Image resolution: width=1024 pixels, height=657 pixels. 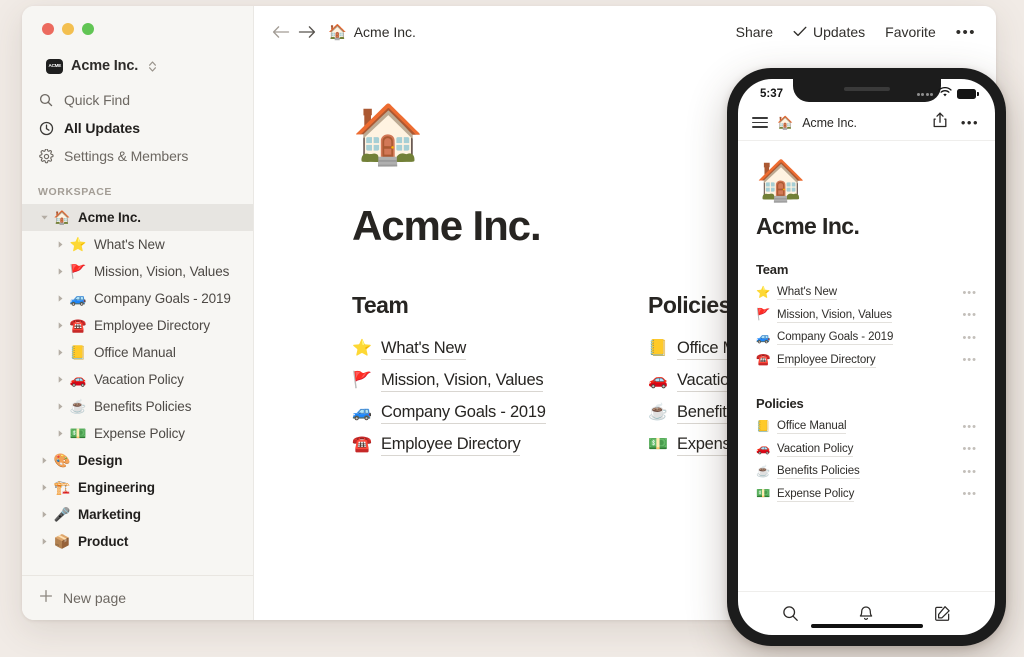 I want to click on chevron-updown-icon, so click(x=152, y=66).